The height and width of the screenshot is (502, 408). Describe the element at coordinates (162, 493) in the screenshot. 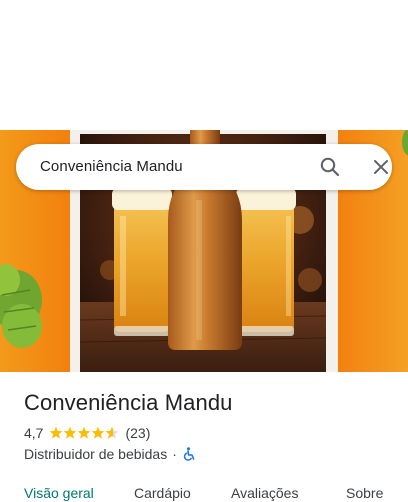

I see `tab-menu: Cardápio` at that location.